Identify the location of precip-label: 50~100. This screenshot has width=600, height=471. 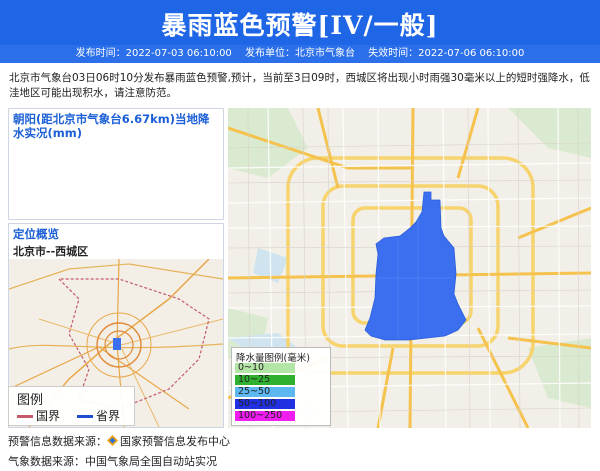
(257, 403).